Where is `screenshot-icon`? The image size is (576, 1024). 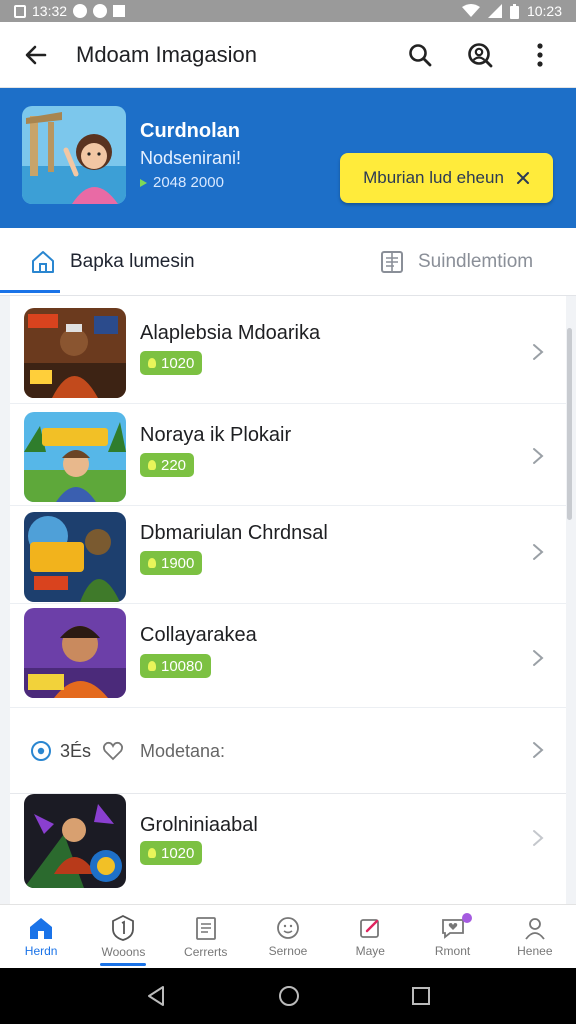
screenshot-icon is located at coordinates (20, 11).